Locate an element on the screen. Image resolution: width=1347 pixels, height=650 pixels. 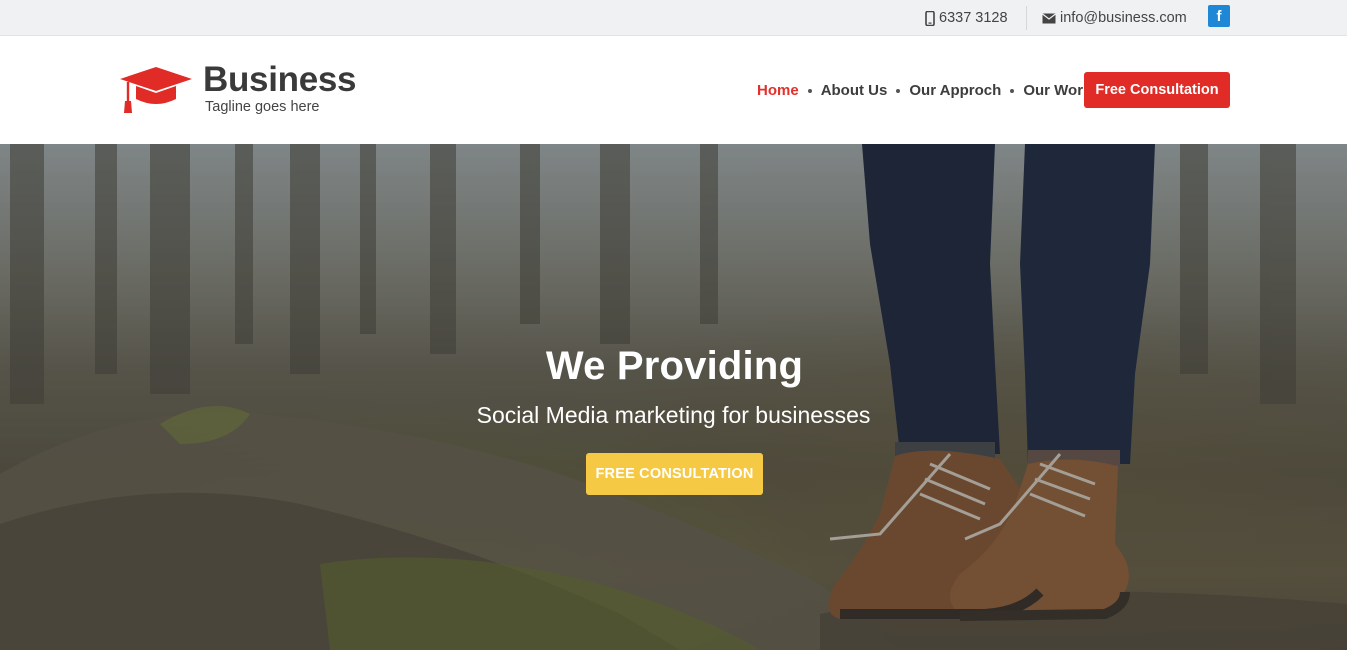
hero-title: We Providing is located at coordinates (673, 366).